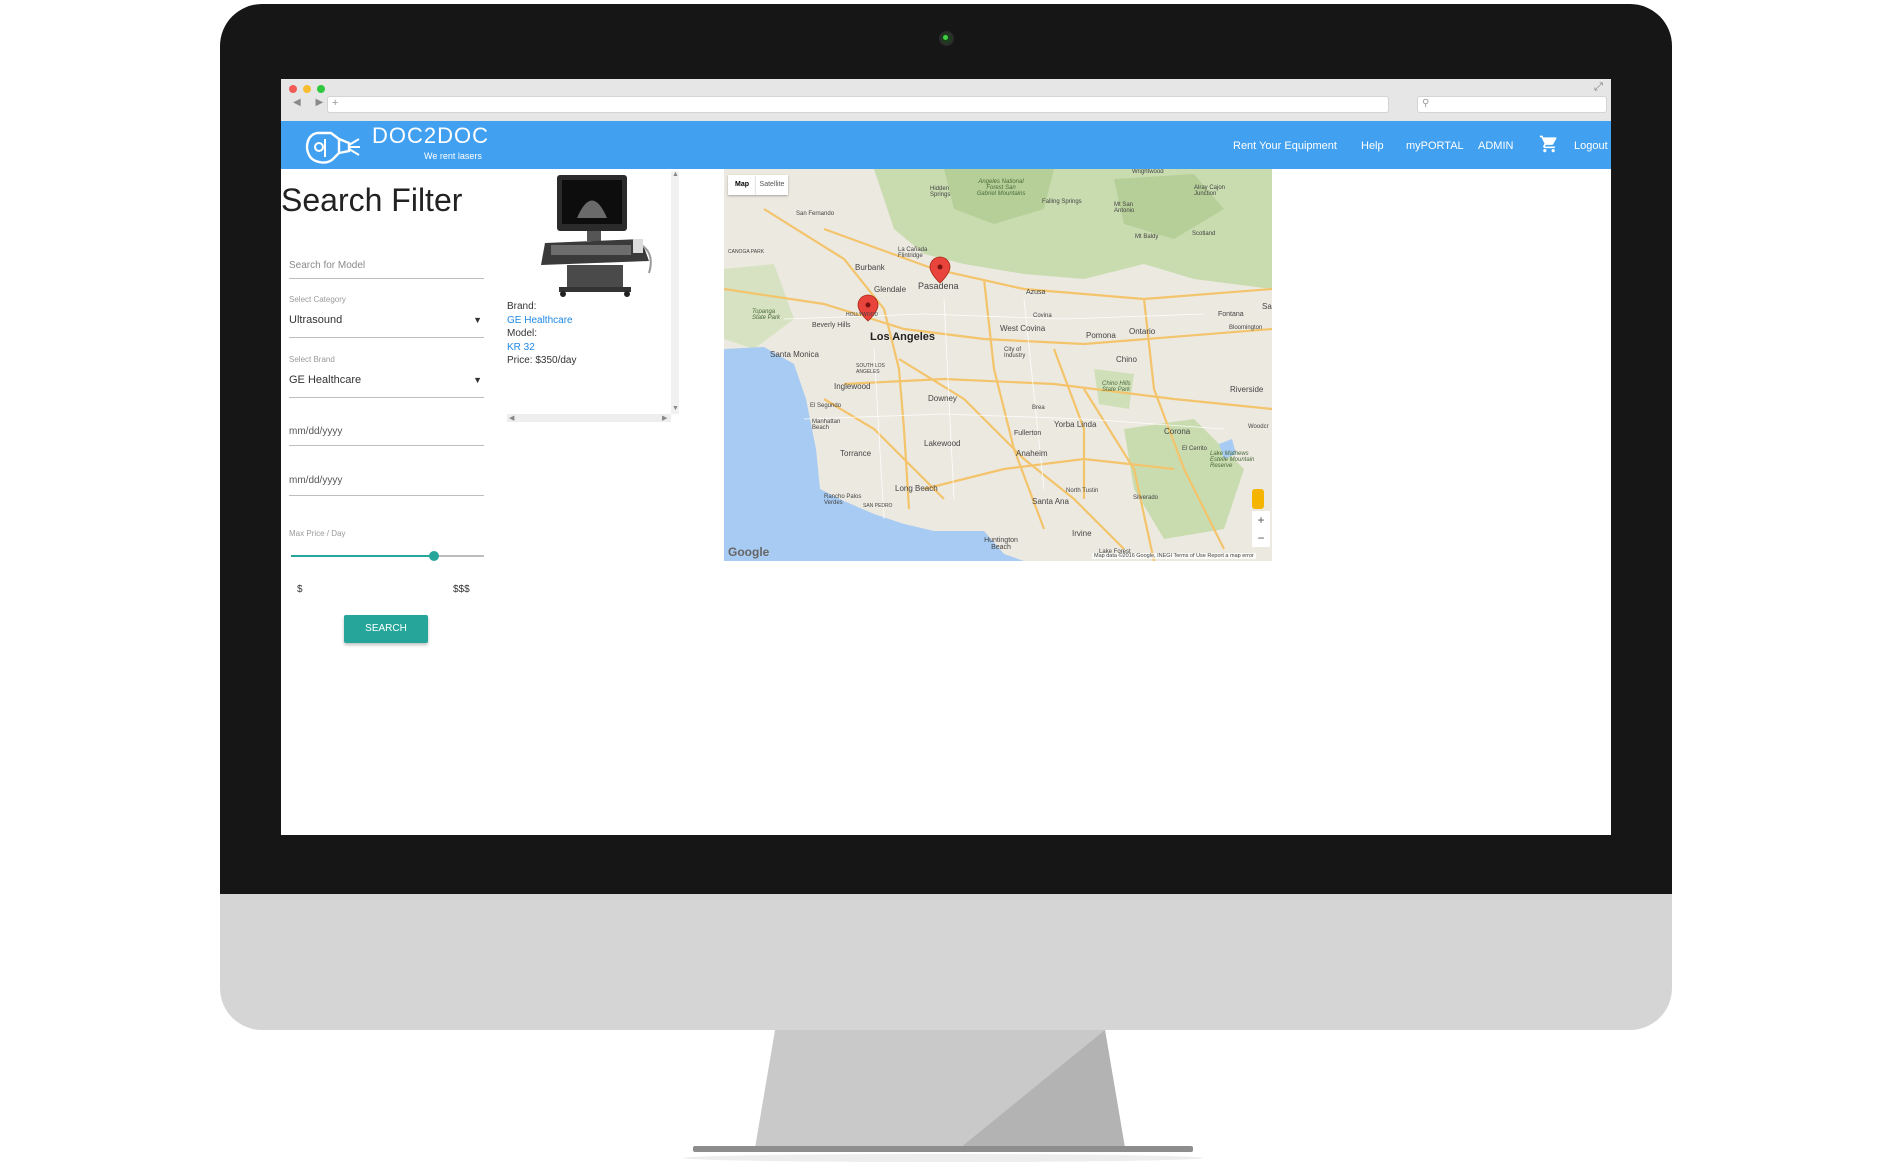  I want to click on nav-myportal: myPORTAL, so click(1435, 146).